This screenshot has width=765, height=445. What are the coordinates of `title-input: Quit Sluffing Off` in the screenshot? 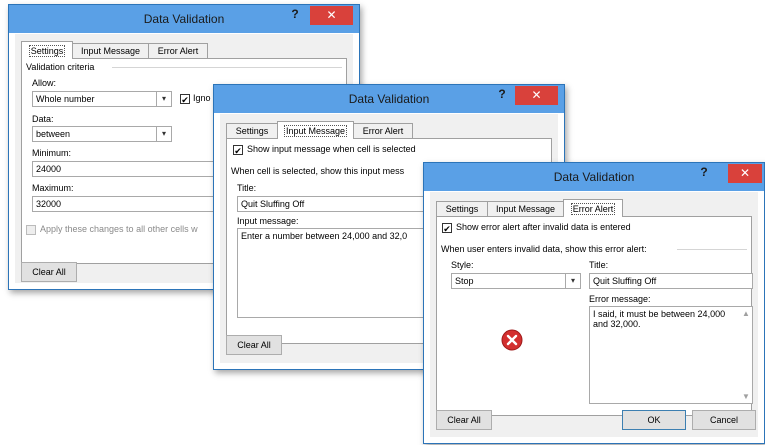 It's located at (671, 281).